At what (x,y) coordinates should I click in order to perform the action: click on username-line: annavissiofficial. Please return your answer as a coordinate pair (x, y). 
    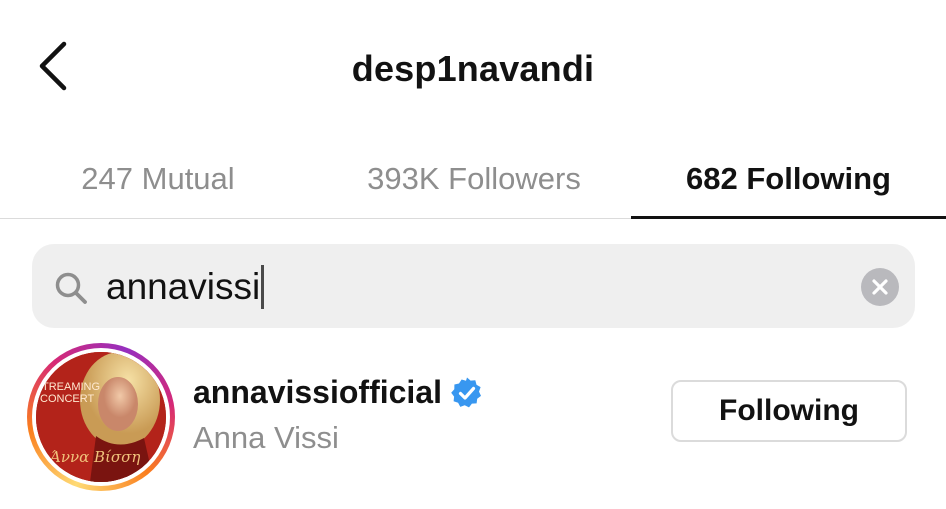
    Looking at the image, I should click on (338, 392).